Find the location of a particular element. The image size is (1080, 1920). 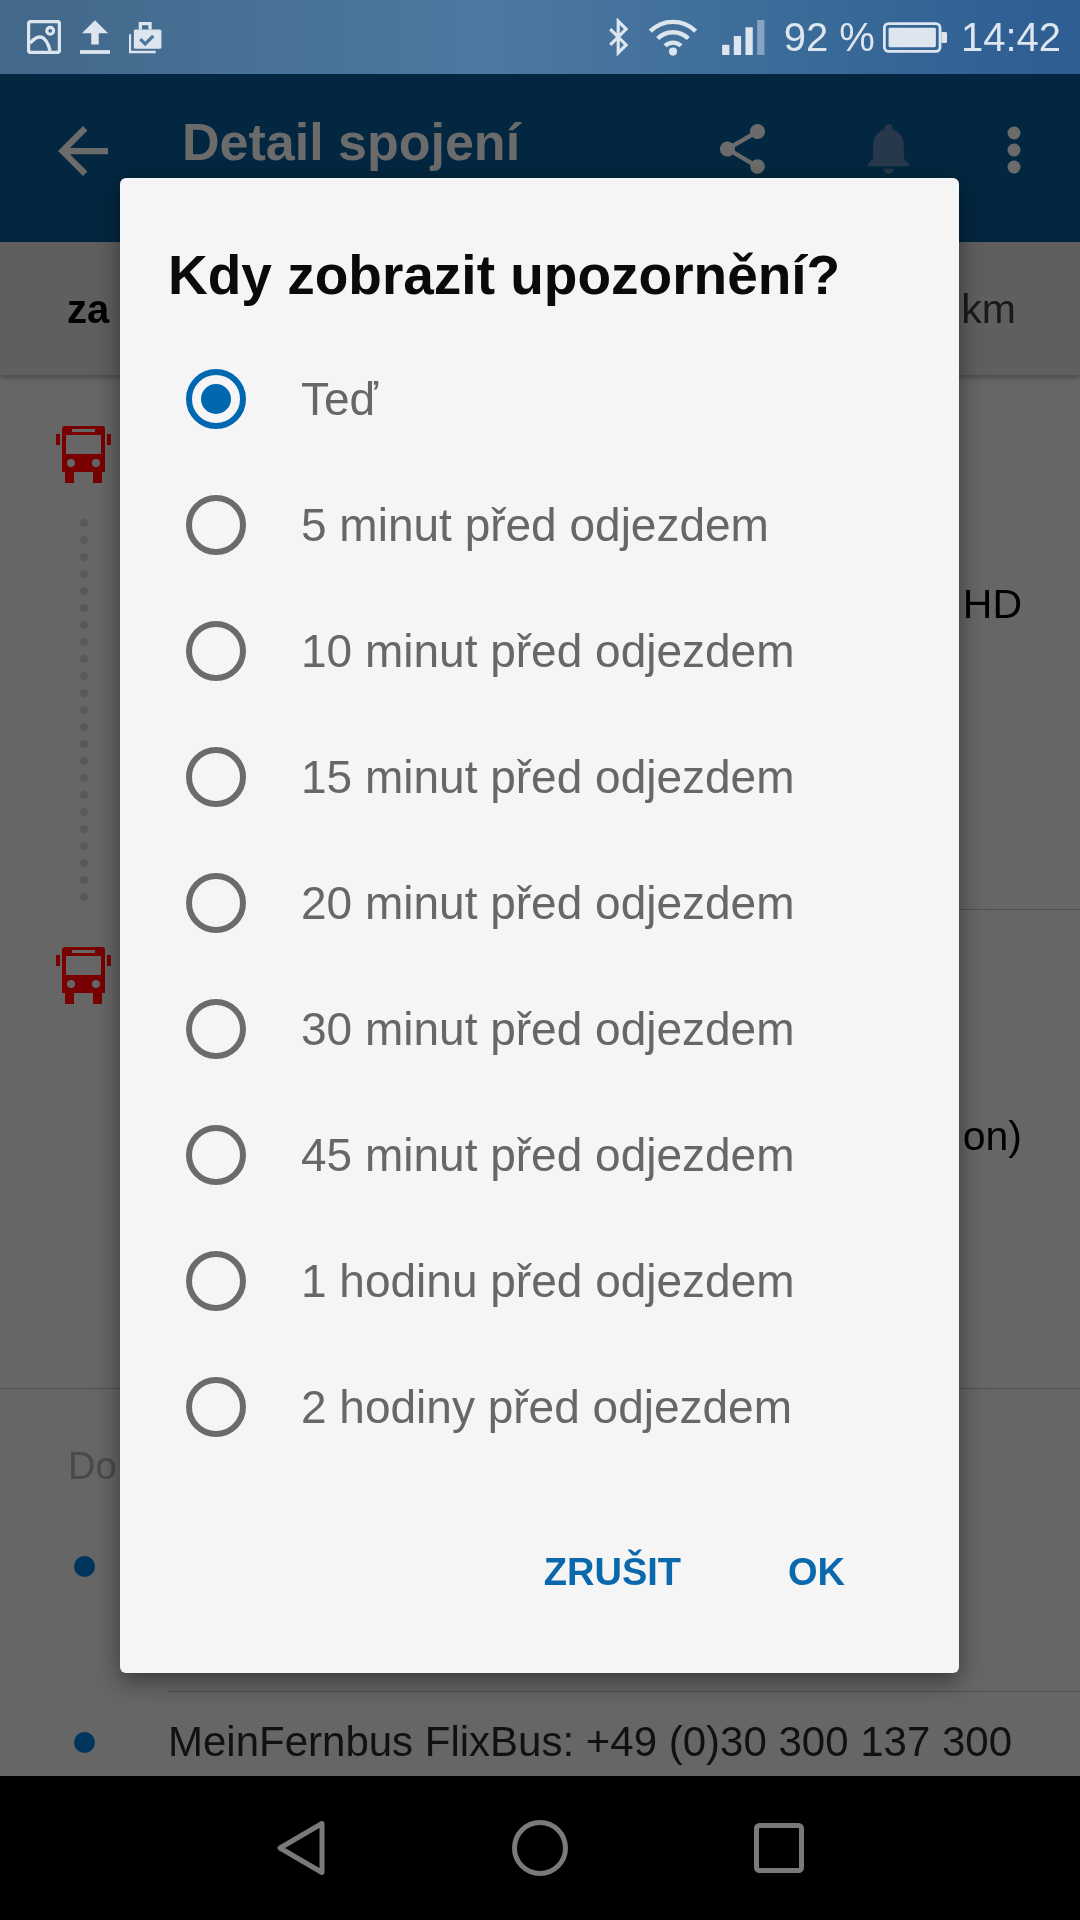

ok-button: OK is located at coordinates (816, 1572).